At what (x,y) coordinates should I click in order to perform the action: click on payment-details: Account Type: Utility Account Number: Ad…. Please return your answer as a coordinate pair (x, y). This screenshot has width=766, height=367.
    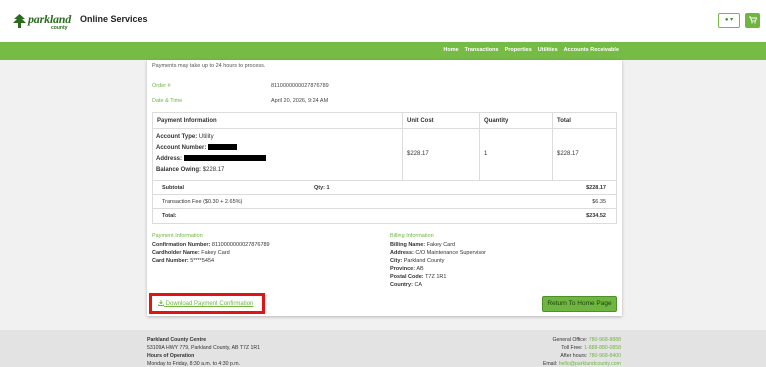
    Looking at the image, I should click on (278, 154).